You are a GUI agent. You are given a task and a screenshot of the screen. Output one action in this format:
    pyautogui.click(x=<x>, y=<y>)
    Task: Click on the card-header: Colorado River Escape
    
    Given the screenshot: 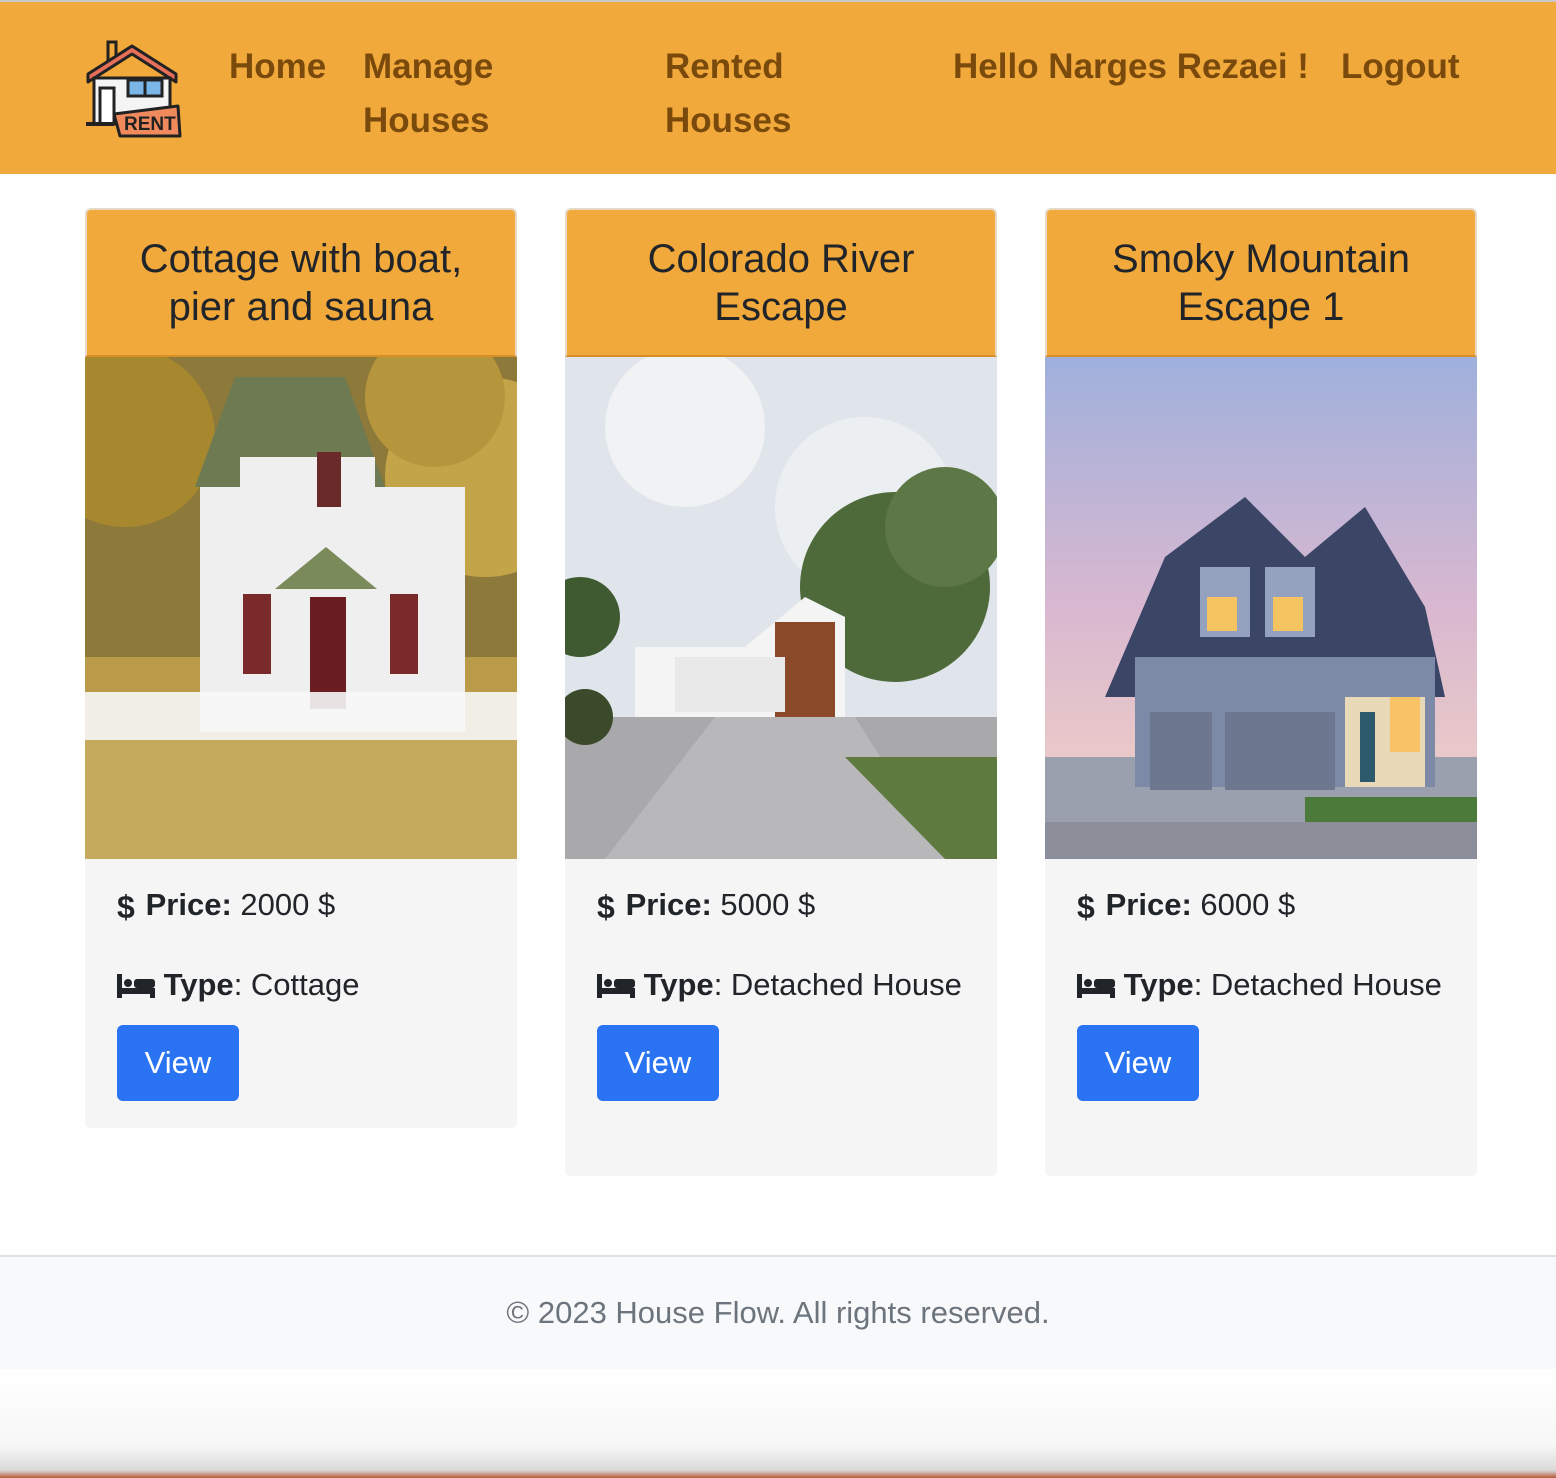 What is the action you would take?
    pyautogui.click(x=781, y=282)
    